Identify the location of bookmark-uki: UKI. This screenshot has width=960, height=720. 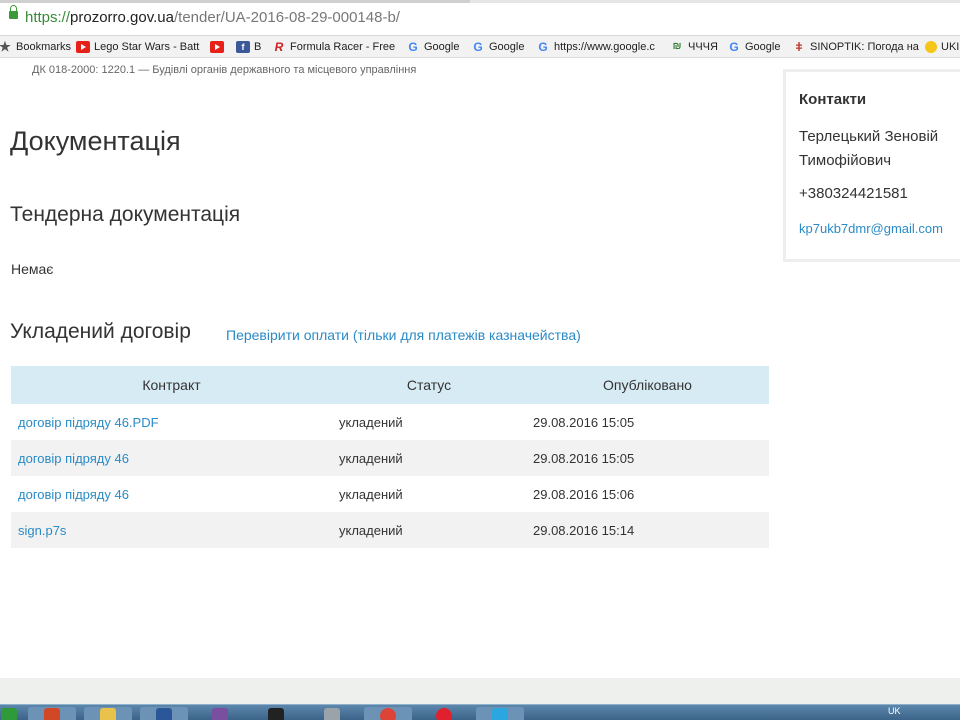
(942, 47).